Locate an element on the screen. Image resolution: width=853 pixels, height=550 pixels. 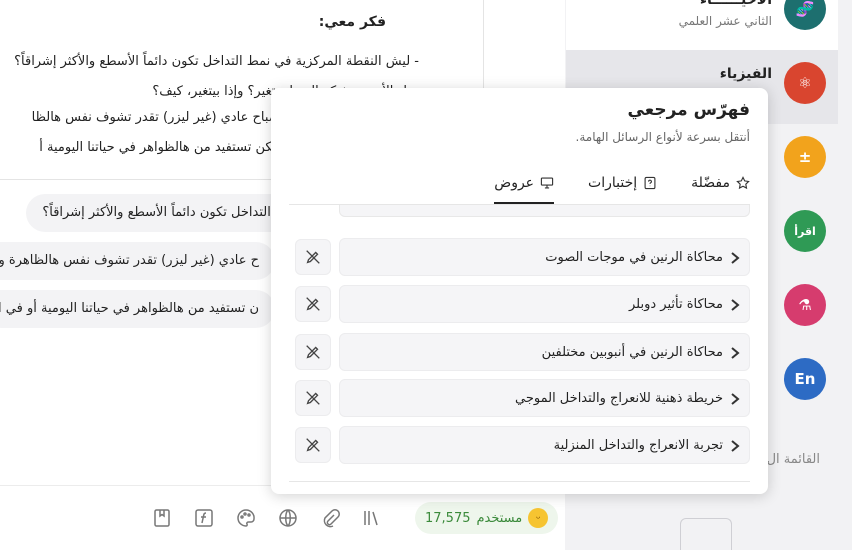
popup-title: فهرّس مرجعي is located at coordinates (689, 110).